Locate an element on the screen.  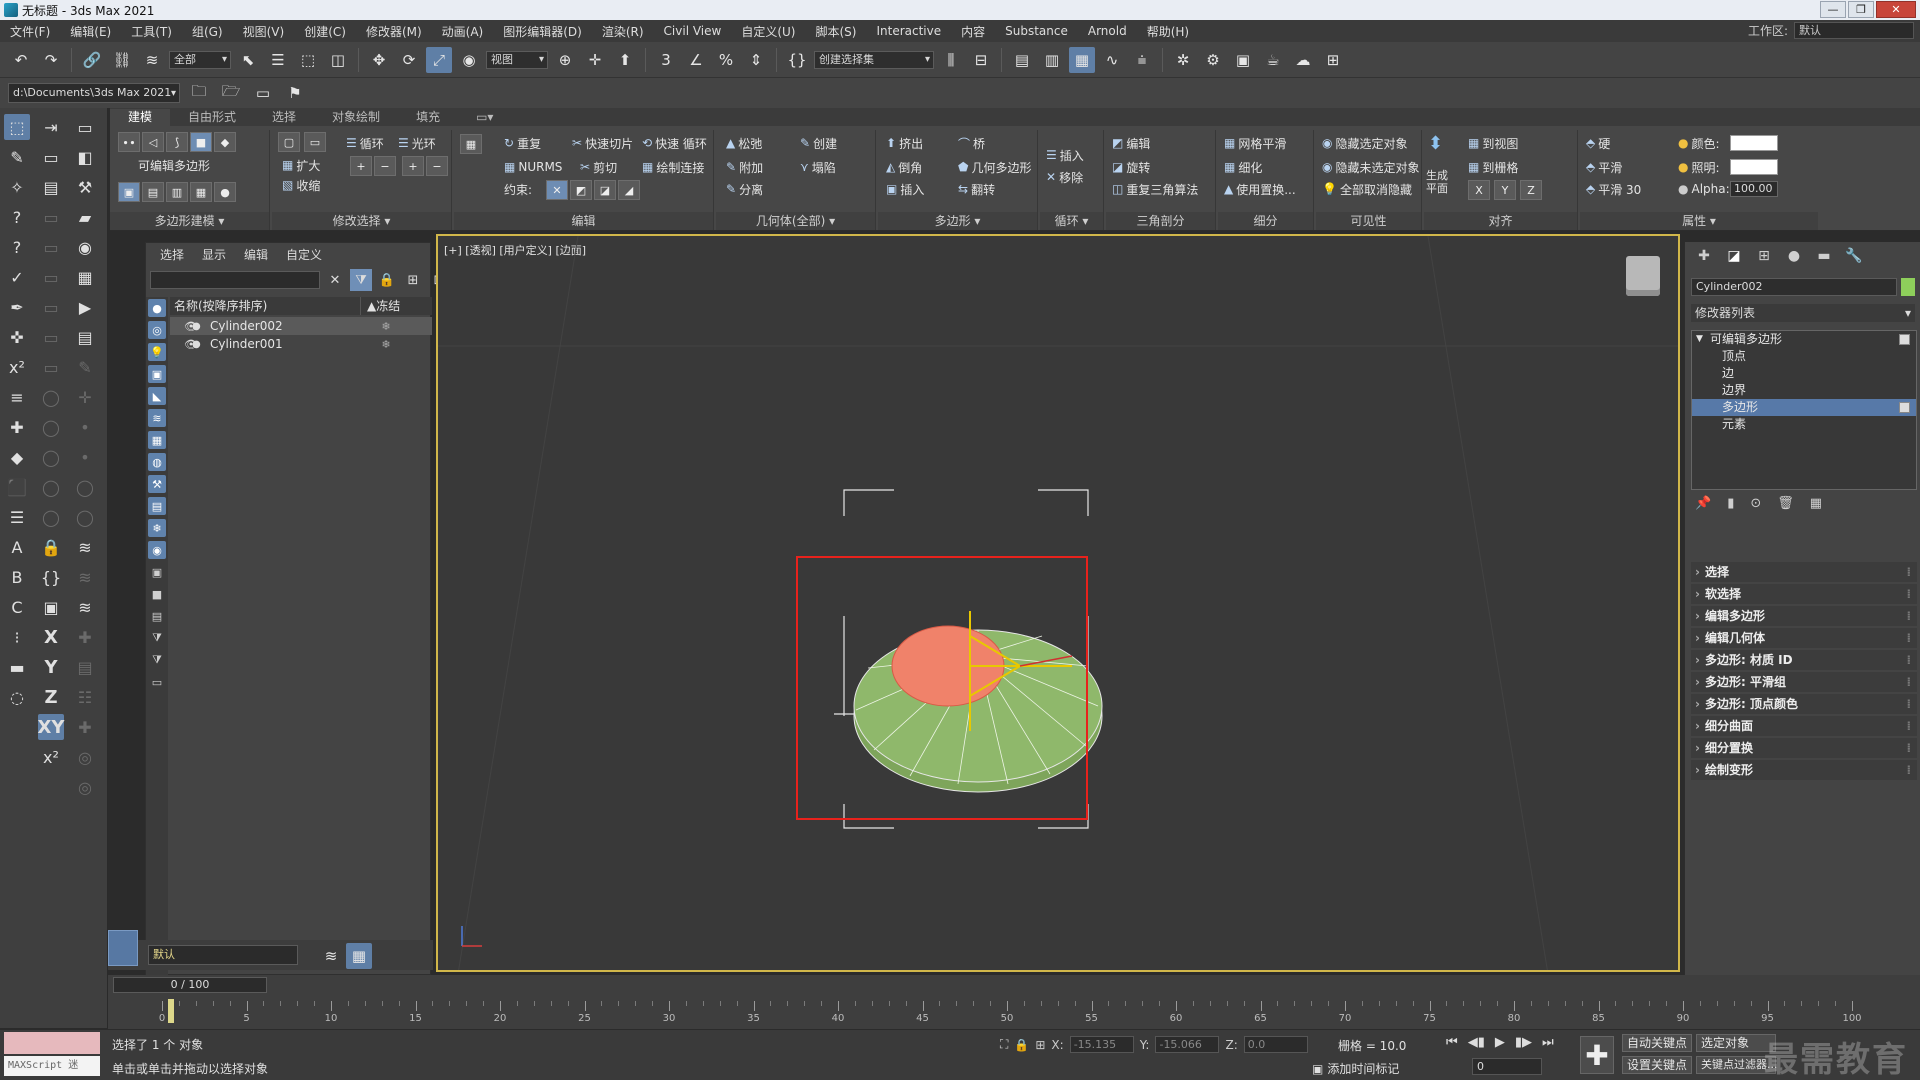
dim-tool-4-icon: ▭ is located at coordinates (51, 307).